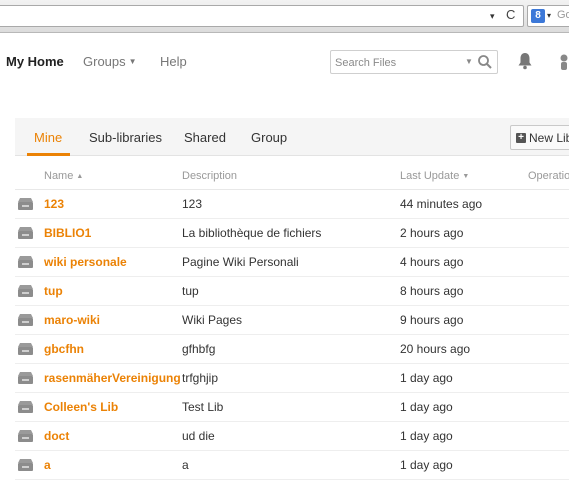  What do you see at coordinates (252, 233) in the screenshot?
I see `library-description: La bibliothèque de fichiers` at bounding box center [252, 233].